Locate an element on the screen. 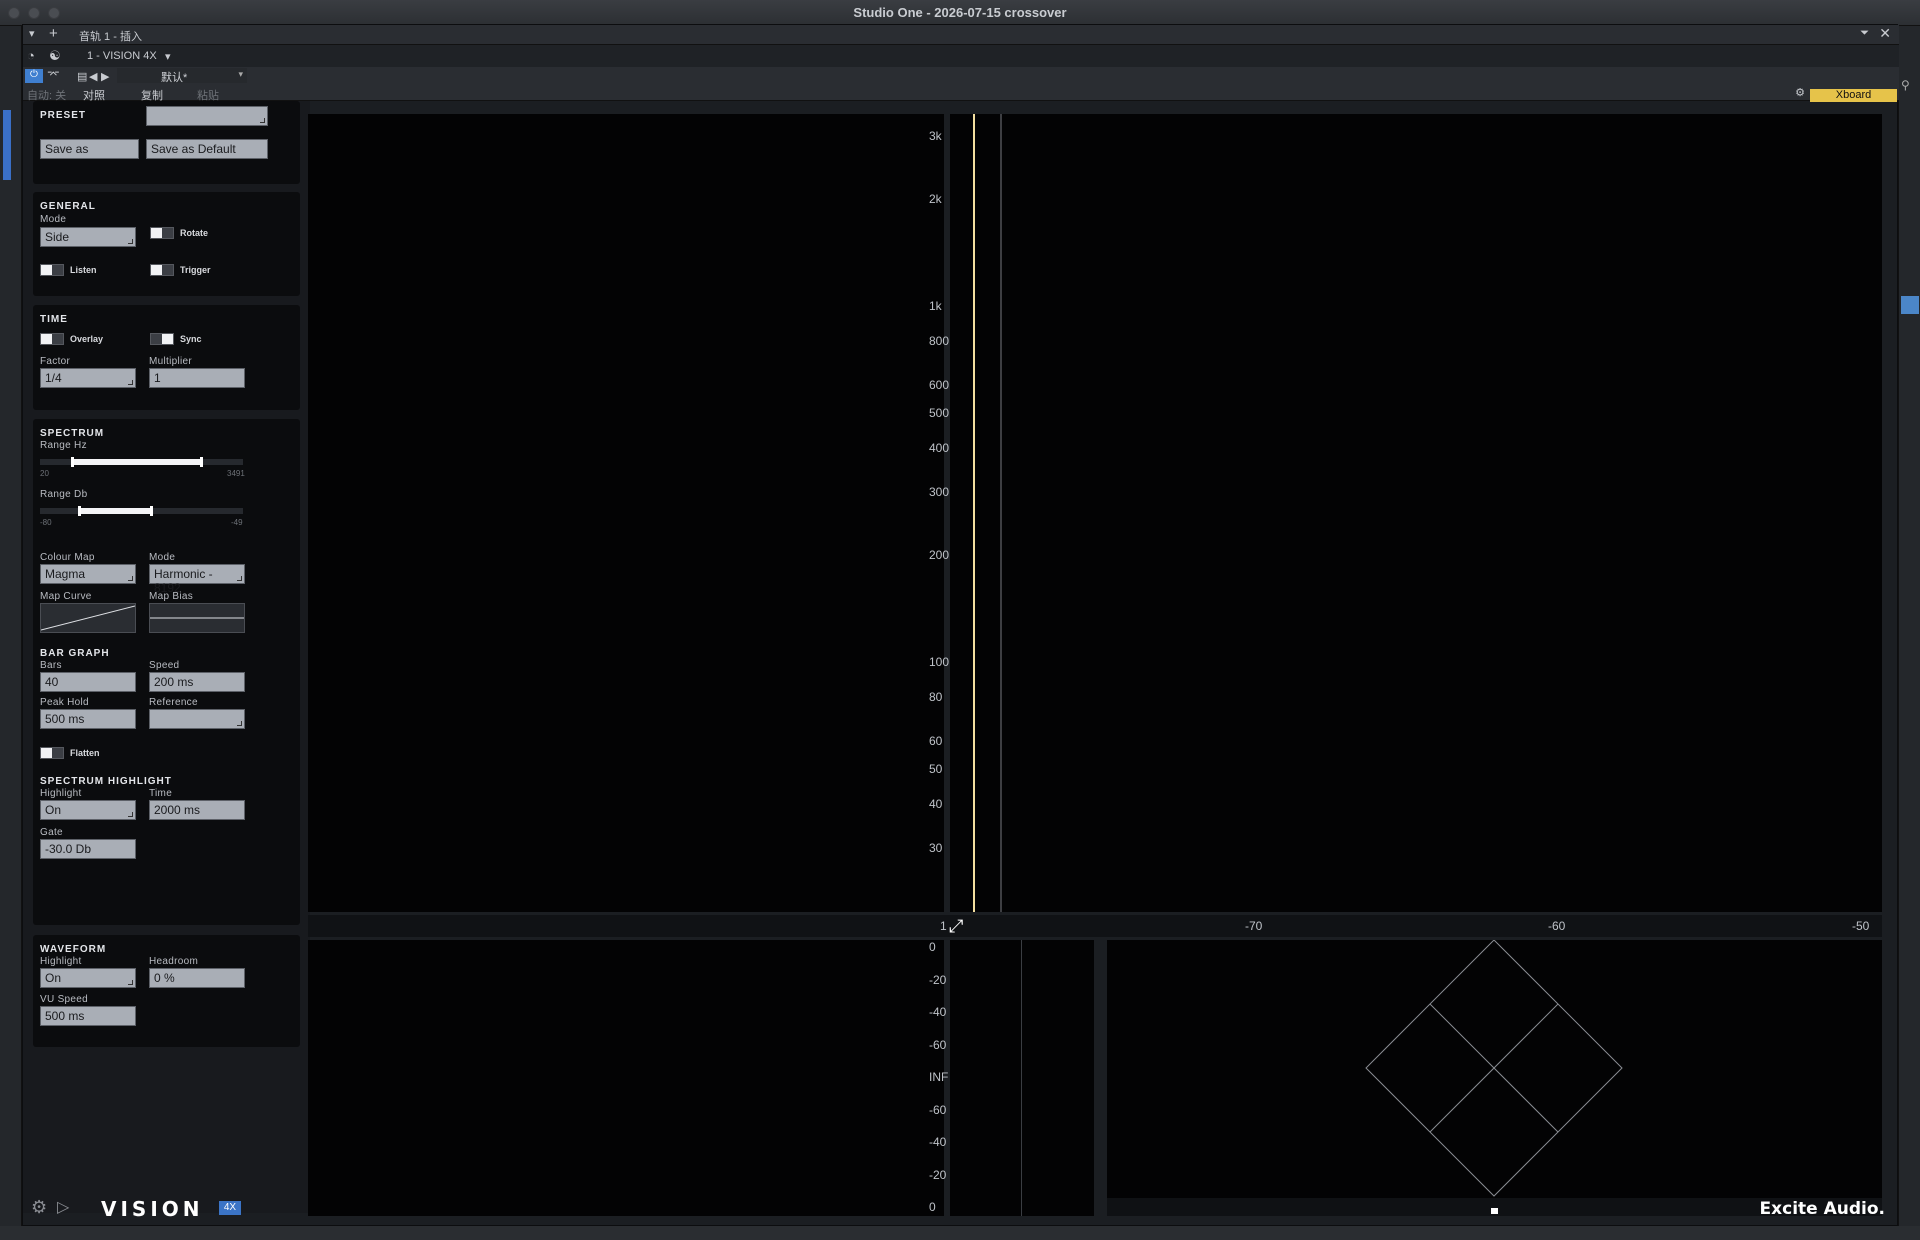 The height and width of the screenshot is (1240, 1920). listen-toggle is located at coordinates (52, 270).